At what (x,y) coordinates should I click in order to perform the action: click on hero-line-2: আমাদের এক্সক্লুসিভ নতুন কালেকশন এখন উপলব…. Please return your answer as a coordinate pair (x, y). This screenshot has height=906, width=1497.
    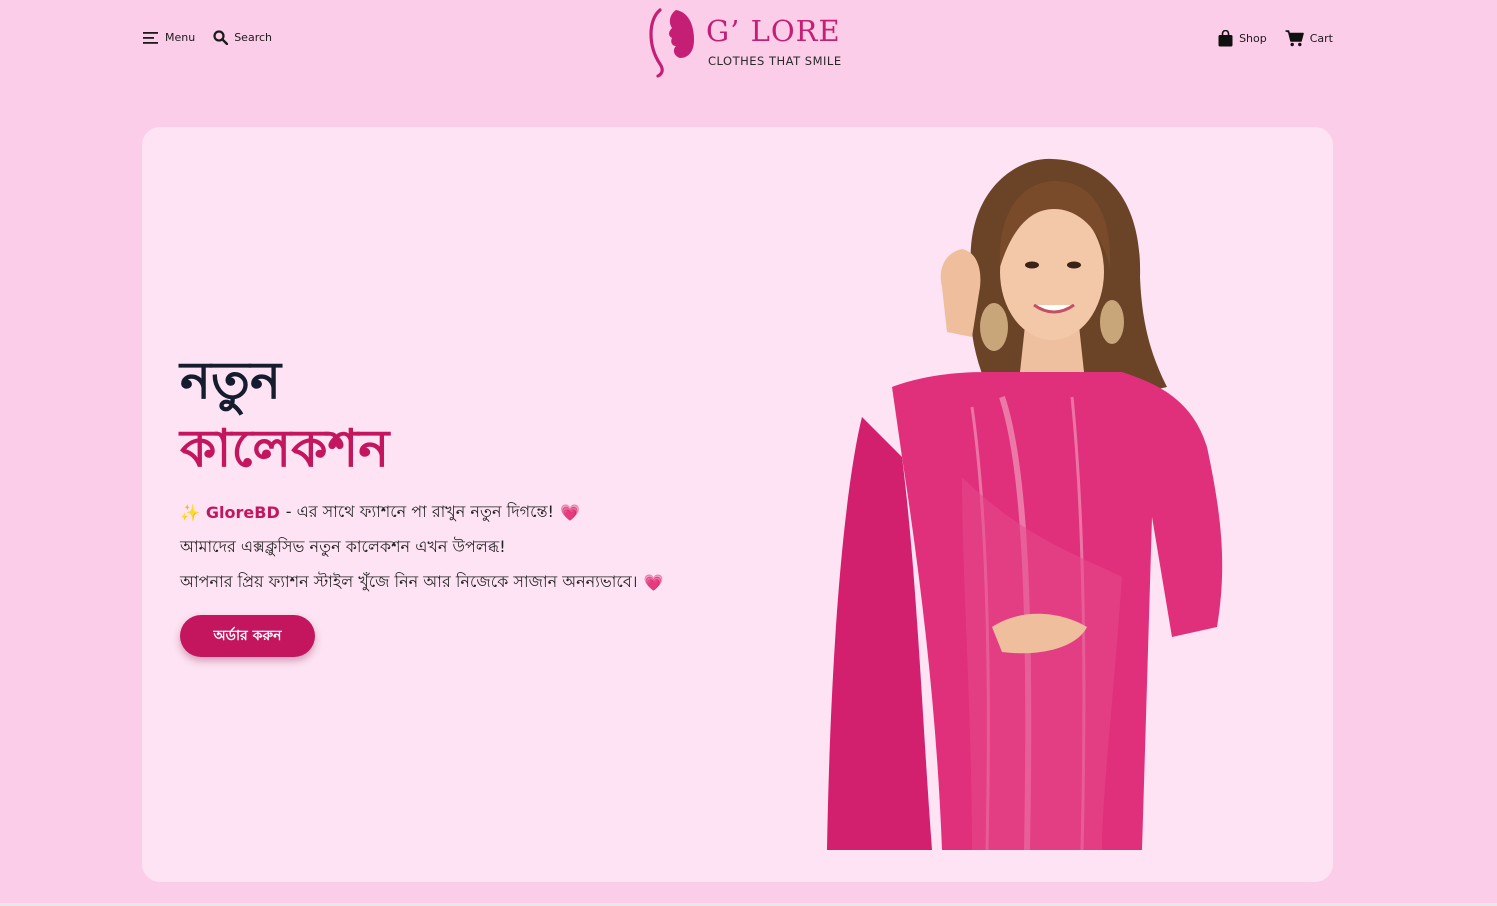
    Looking at the image, I should click on (421, 547).